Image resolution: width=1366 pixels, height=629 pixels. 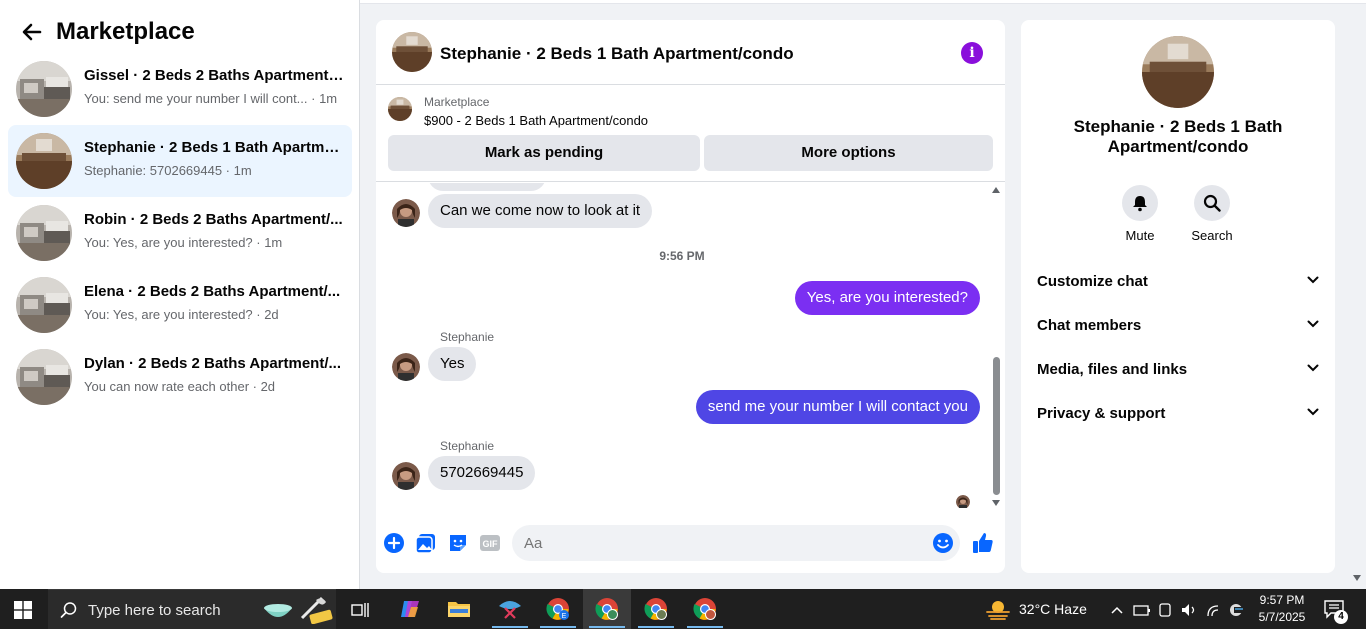 What do you see at coordinates (887, 298) in the screenshot?
I see `message-bubble-outgoing: Yes, are you interested?` at bounding box center [887, 298].